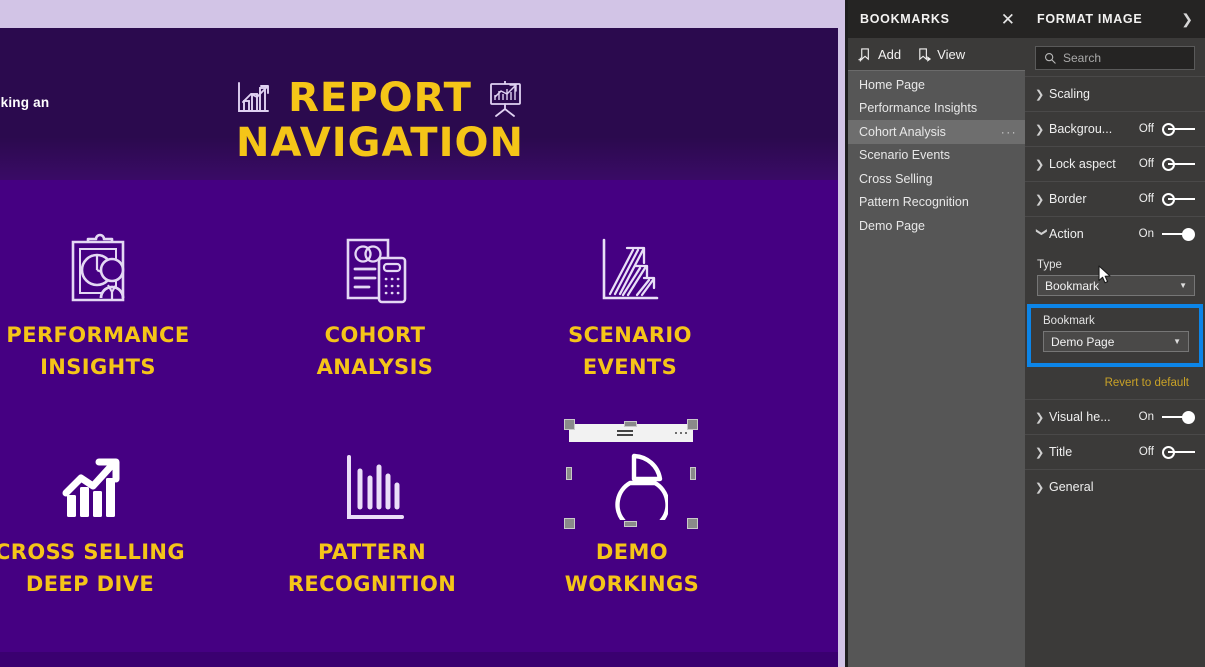 This screenshot has width=1205, height=667. What do you see at coordinates (1082, 58) in the screenshot?
I see `search-placeholder: Search` at bounding box center [1082, 58].